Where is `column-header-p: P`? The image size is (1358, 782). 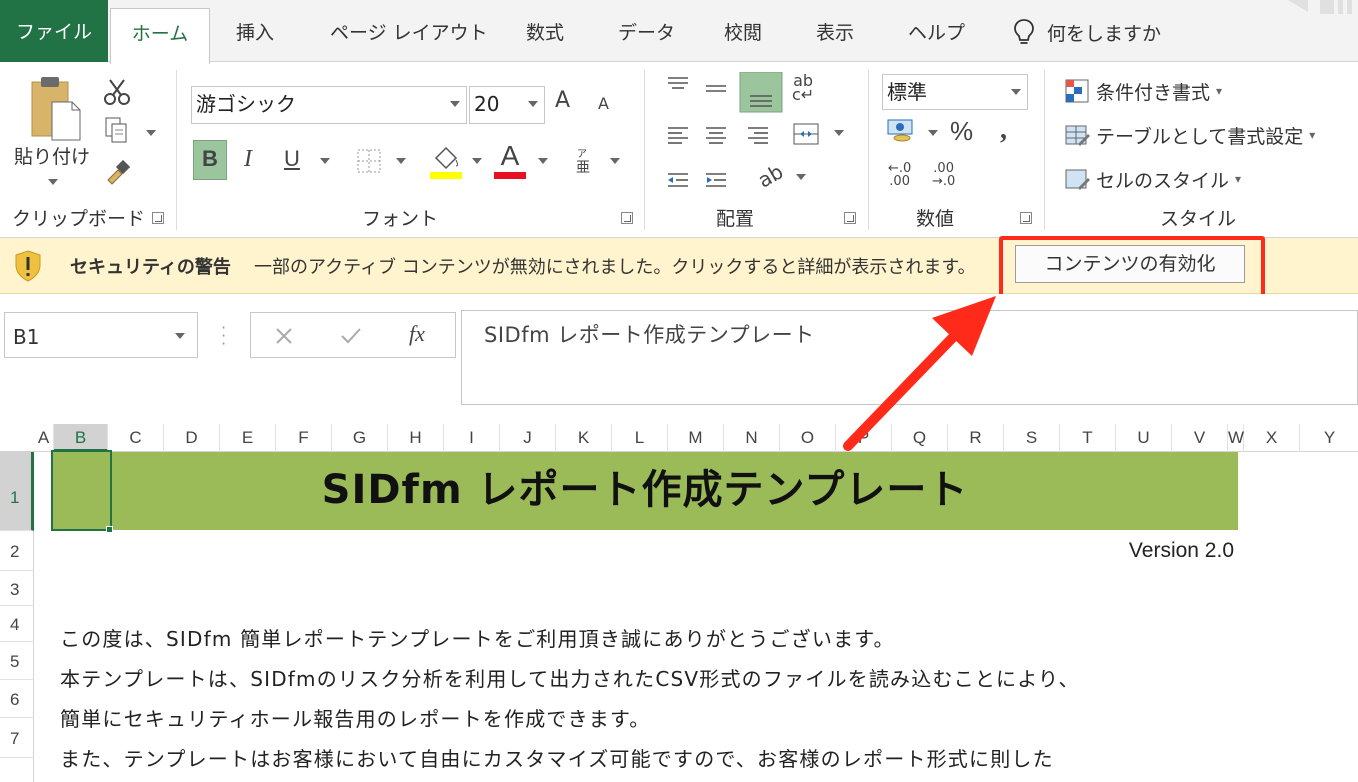 column-header-p: P is located at coordinates (864, 438).